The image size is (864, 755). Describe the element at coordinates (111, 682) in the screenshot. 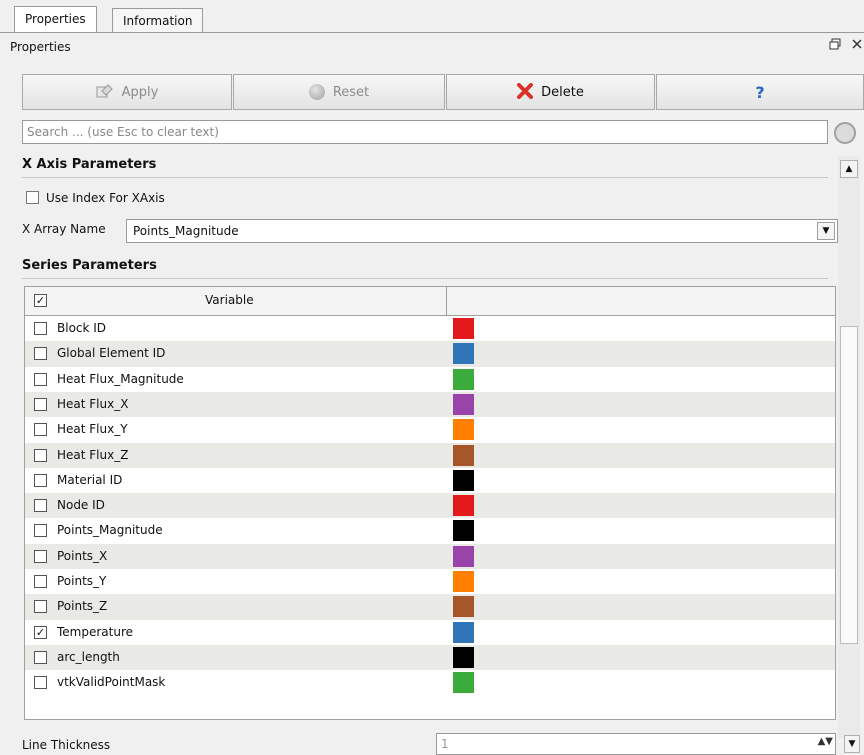

I see `variable-name: vtkValidPointMask` at that location.